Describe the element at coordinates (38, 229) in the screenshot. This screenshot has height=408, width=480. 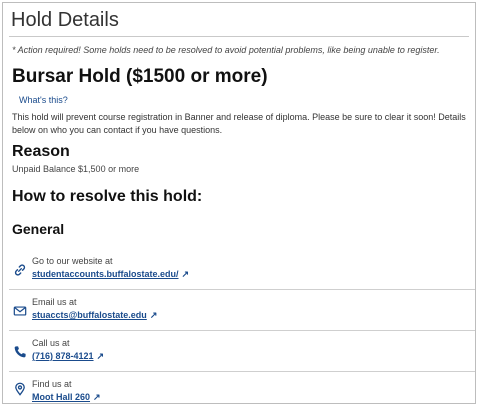
I see `general-heading: General` at that location.